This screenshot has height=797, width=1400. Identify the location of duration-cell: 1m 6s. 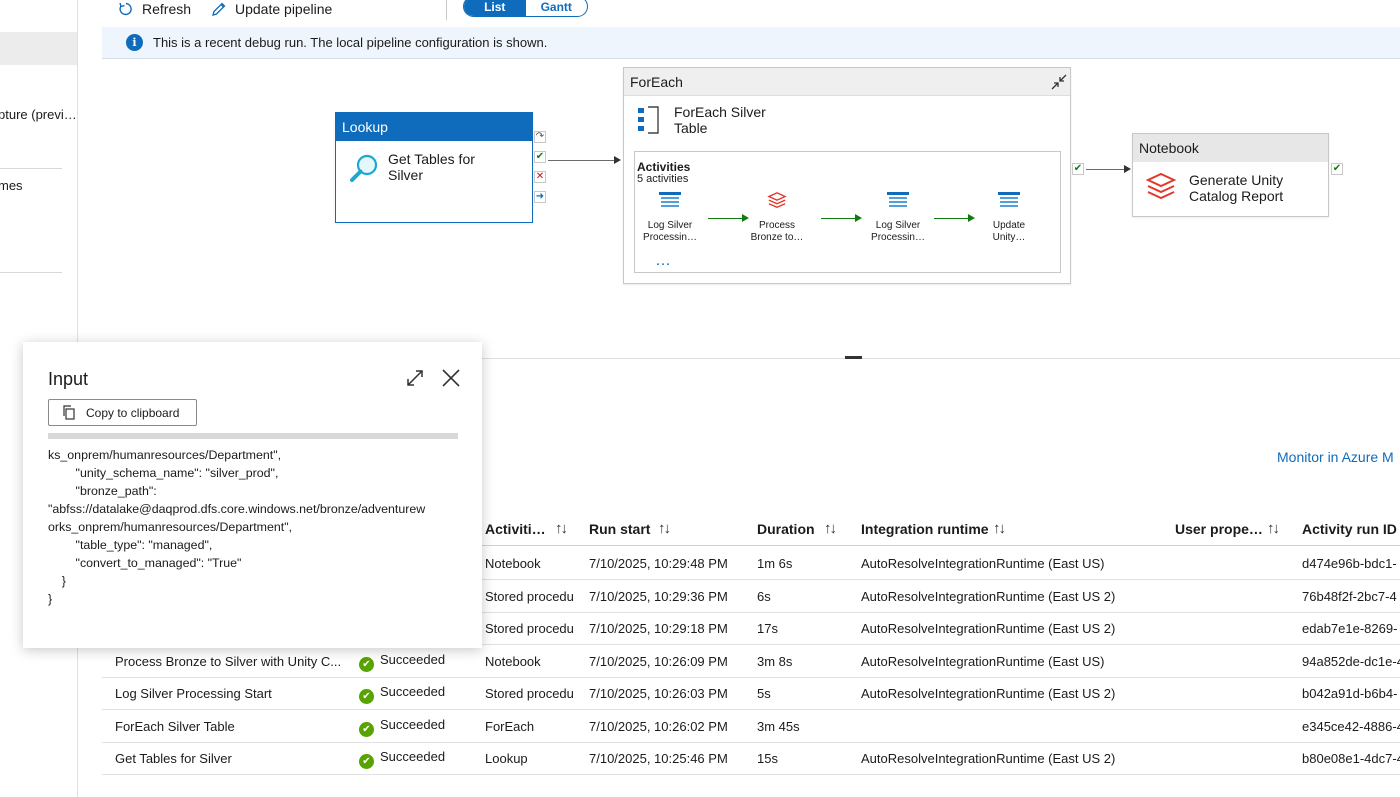
(775, 563).